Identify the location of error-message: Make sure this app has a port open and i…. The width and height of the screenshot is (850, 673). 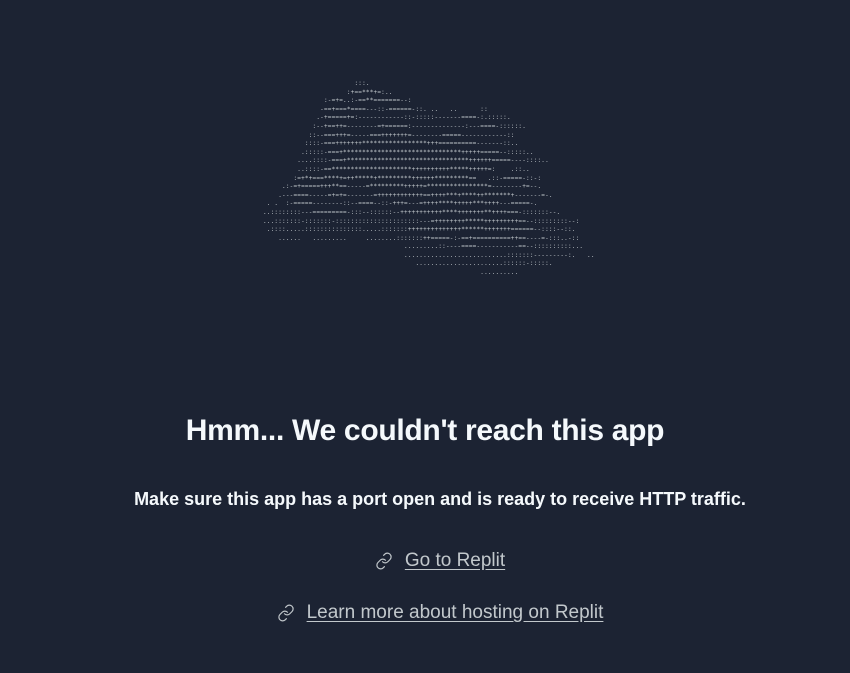
(440, 499).